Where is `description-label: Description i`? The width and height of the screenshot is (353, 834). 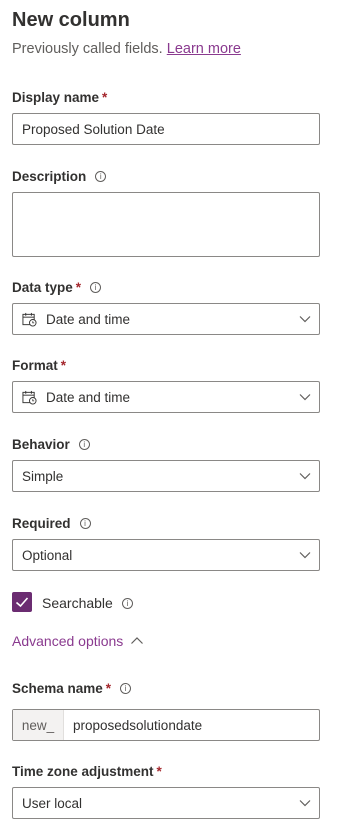
description-label: Description i is located at coordinates (59, 176).